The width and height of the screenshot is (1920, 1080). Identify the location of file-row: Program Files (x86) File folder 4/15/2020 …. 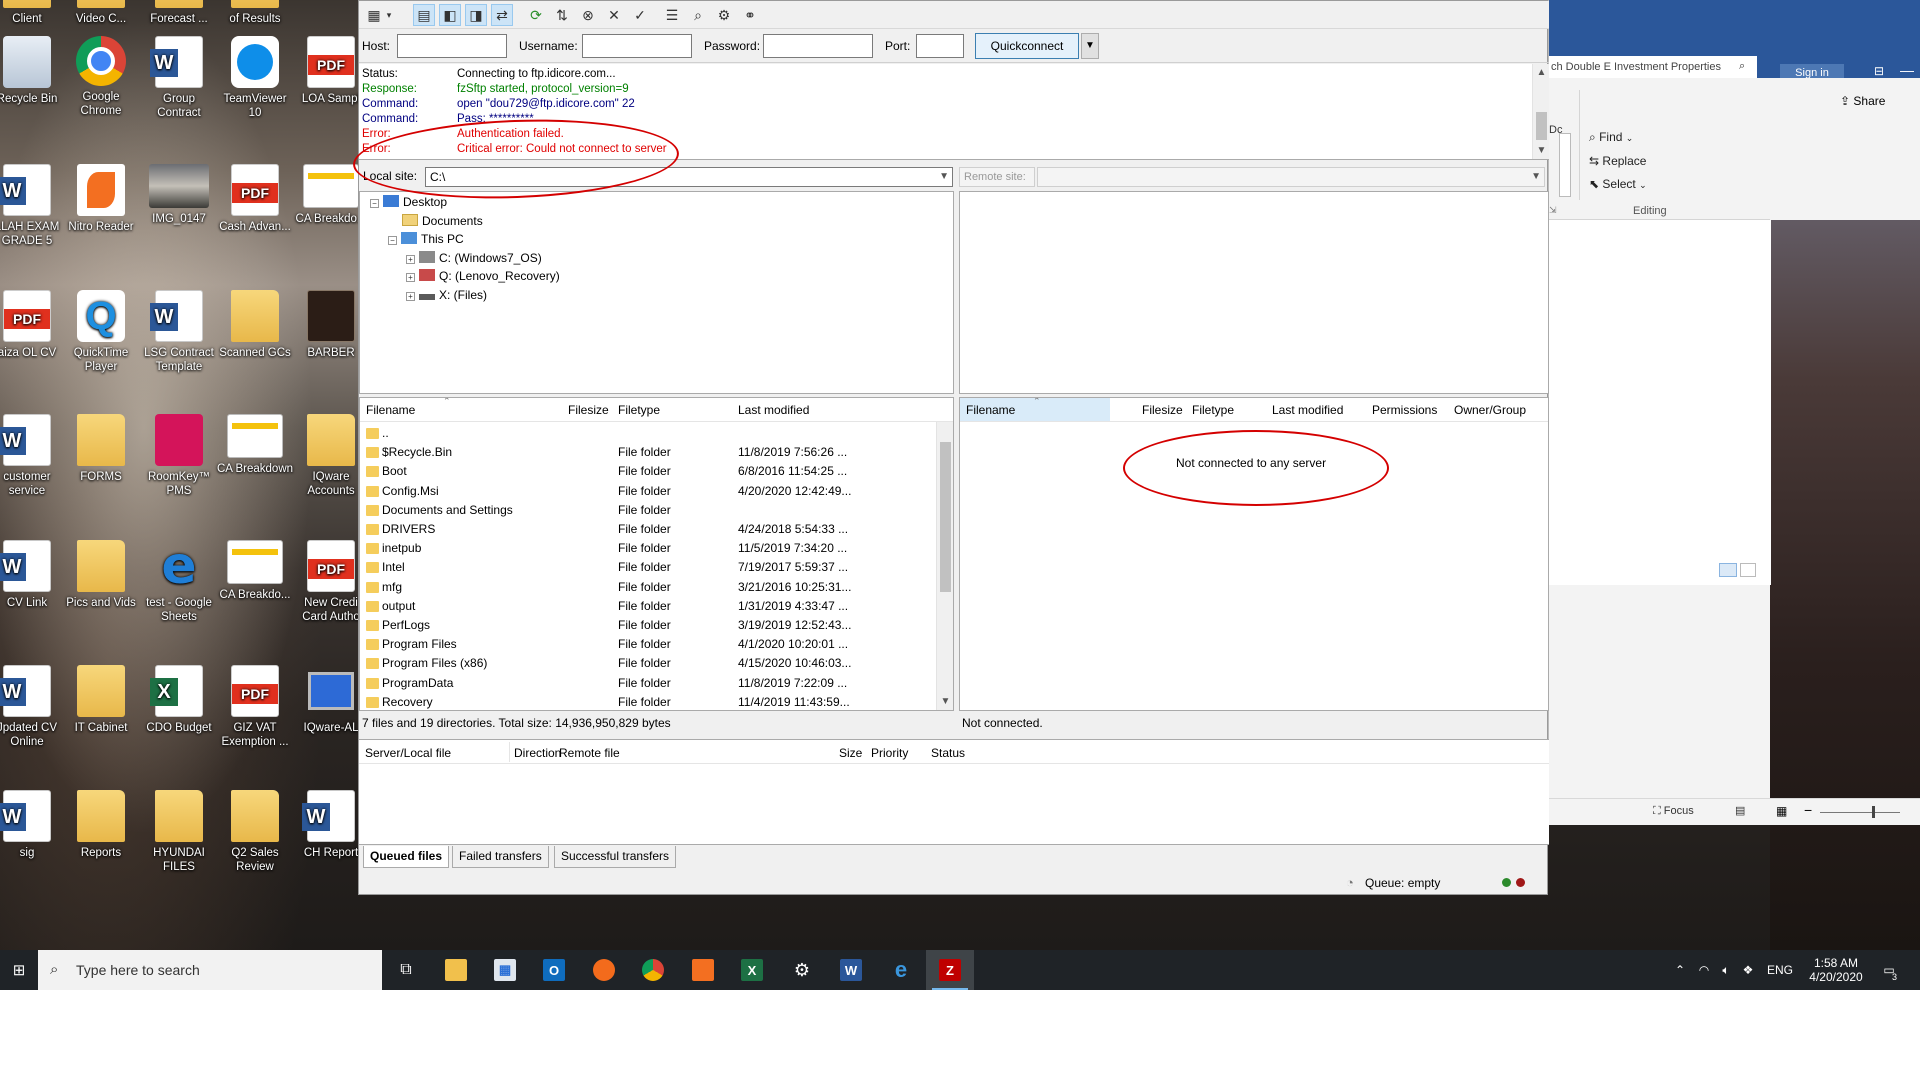
(656, 663).